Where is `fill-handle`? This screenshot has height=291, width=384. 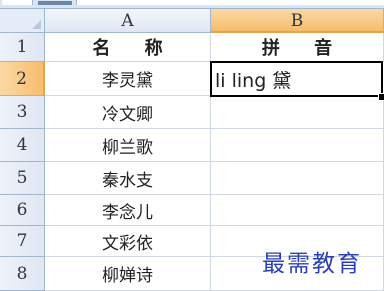 fill-handle is located at coordinates (381, 97).